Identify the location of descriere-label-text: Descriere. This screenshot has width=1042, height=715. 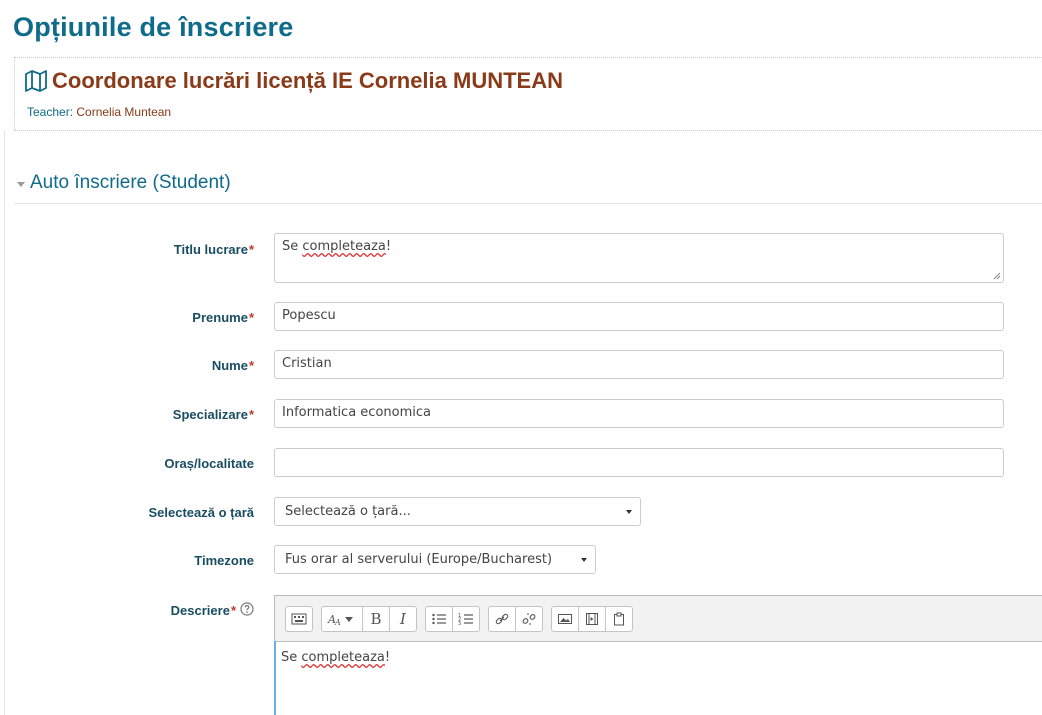
(200, 610).